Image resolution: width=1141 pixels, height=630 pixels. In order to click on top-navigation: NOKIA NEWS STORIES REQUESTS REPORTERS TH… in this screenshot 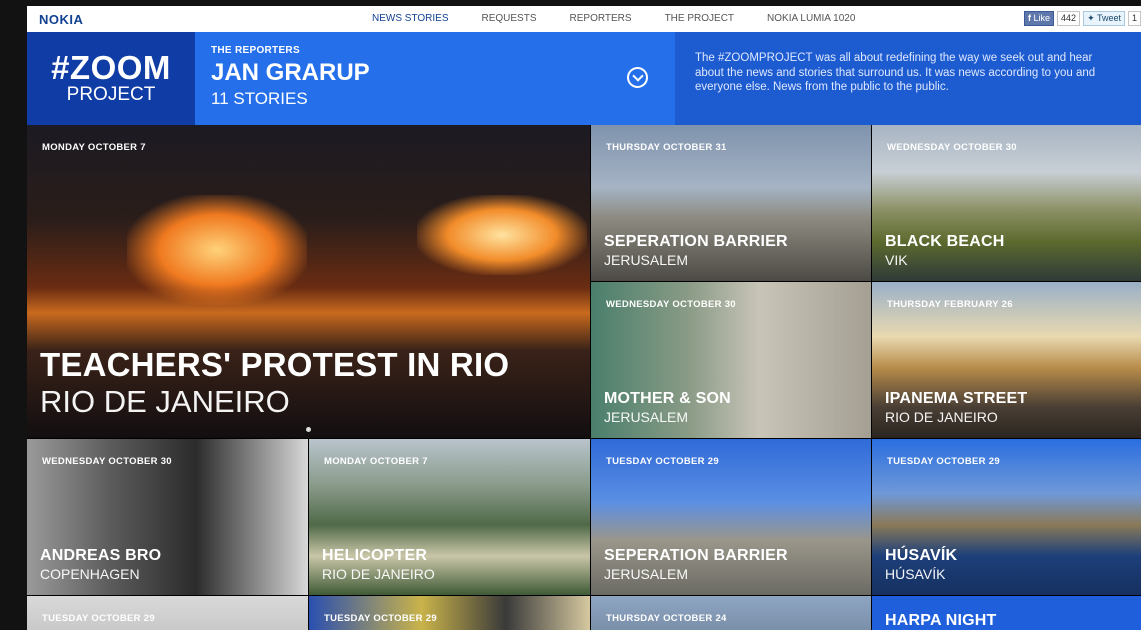, I will do `click(584, 19)`.